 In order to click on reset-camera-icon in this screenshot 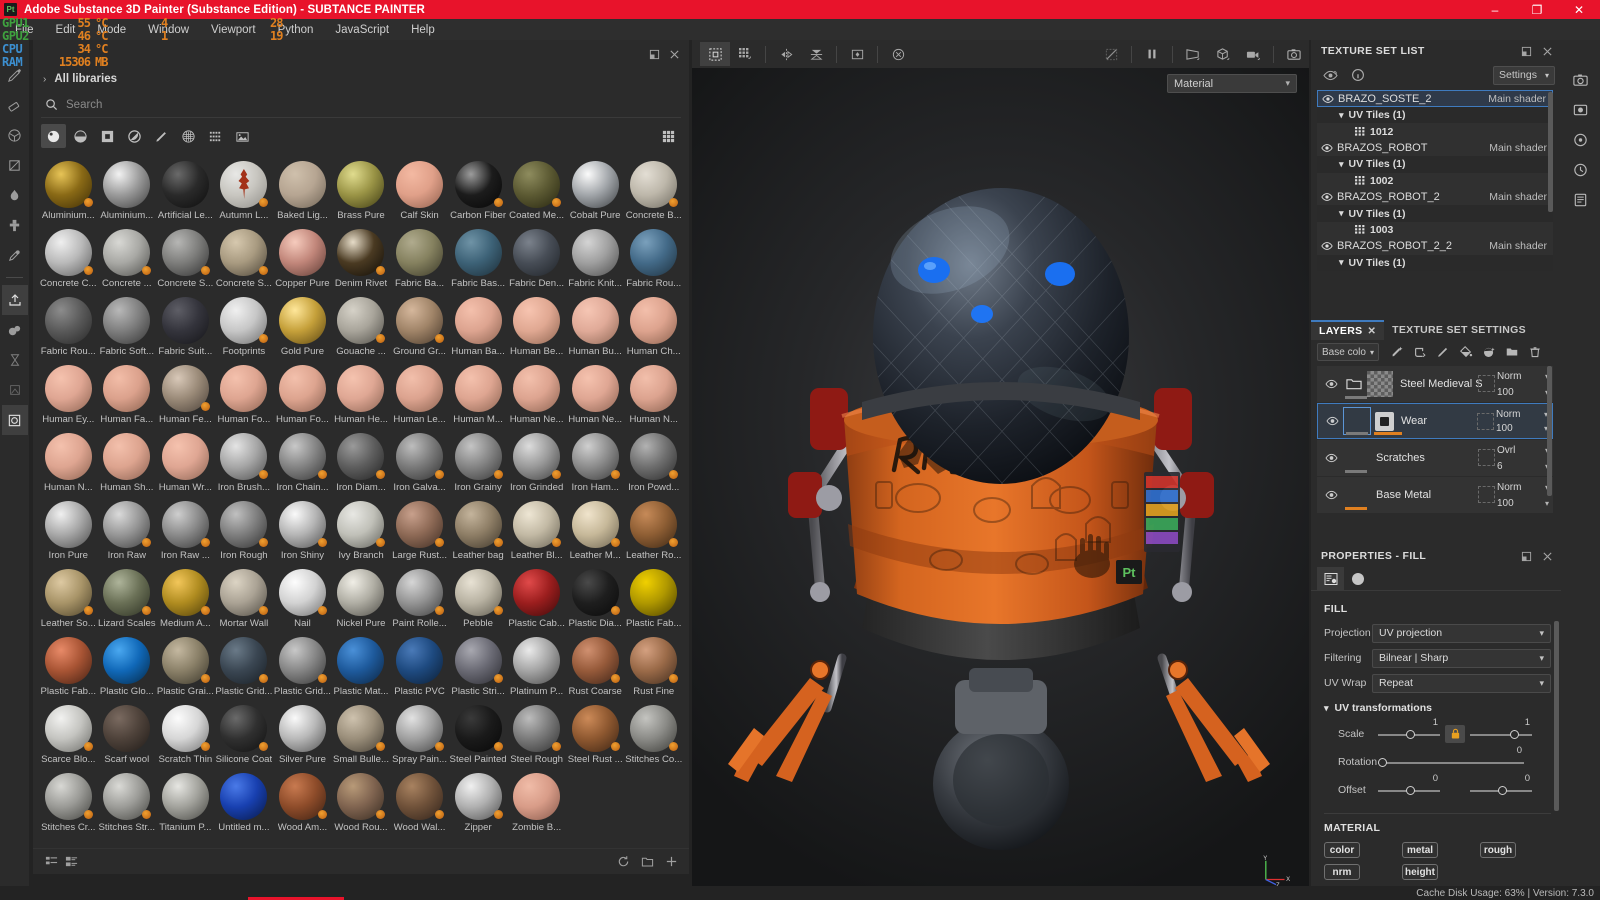, I will do `click(898, 54)`.